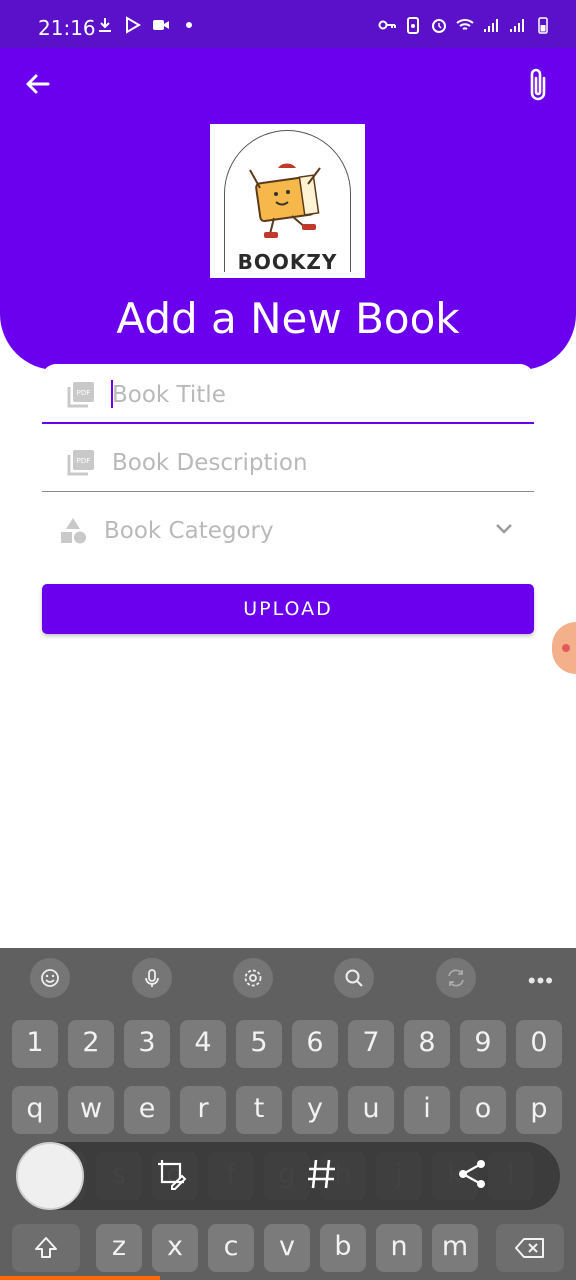 The height and width of the screenshot is (1280, 576). What do you see at coordinates (483, 1110) in the screenshot?
I see `key-o: o` at bounding box center [483, 1110].